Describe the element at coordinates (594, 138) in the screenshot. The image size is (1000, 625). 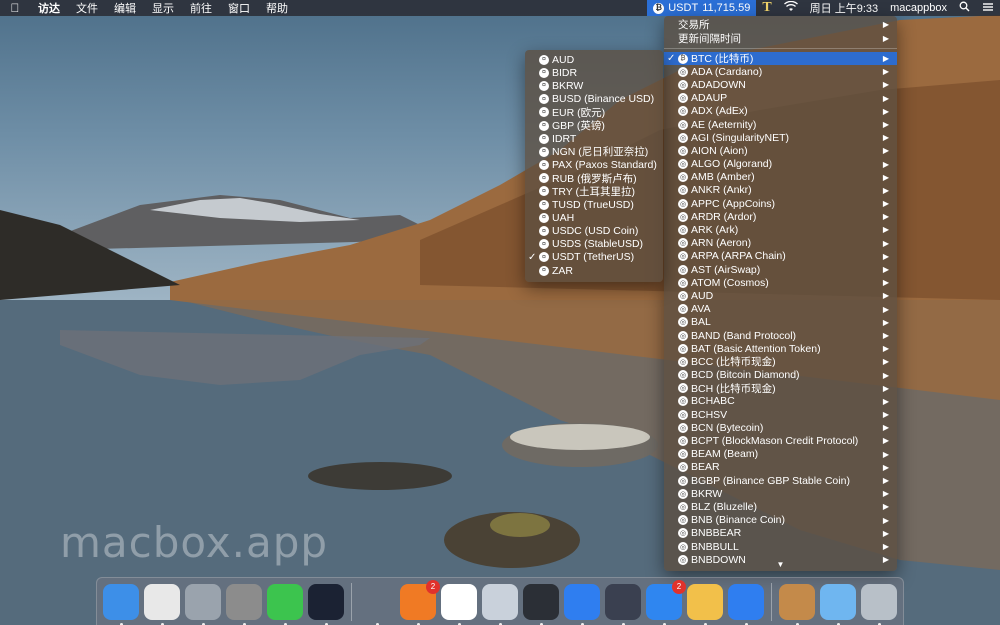
I see `submenu-item-currency: ¤ IDRT` at that location.